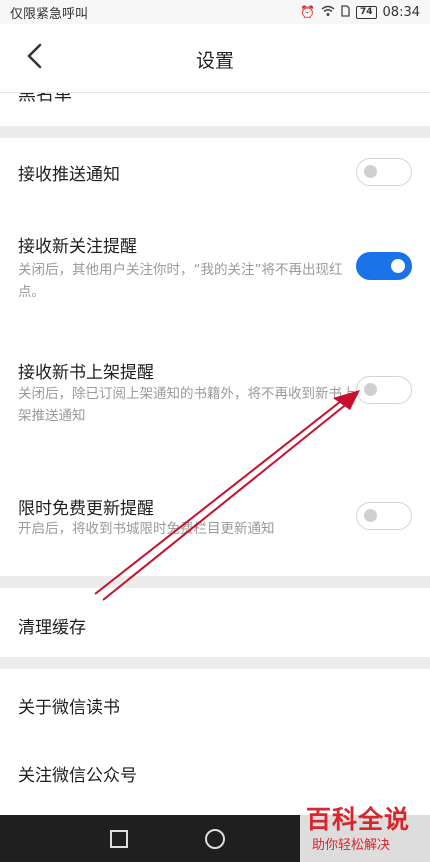  I want to click on setting-title: 接收推送通知, so click(69, 175).